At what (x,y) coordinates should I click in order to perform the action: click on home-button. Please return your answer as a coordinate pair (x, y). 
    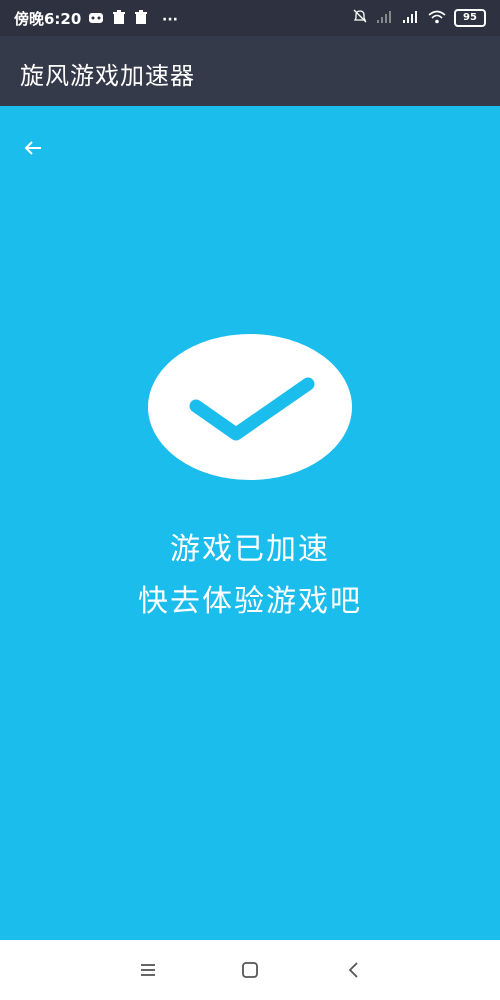
    Looking at the image, I should click on (250, 970).